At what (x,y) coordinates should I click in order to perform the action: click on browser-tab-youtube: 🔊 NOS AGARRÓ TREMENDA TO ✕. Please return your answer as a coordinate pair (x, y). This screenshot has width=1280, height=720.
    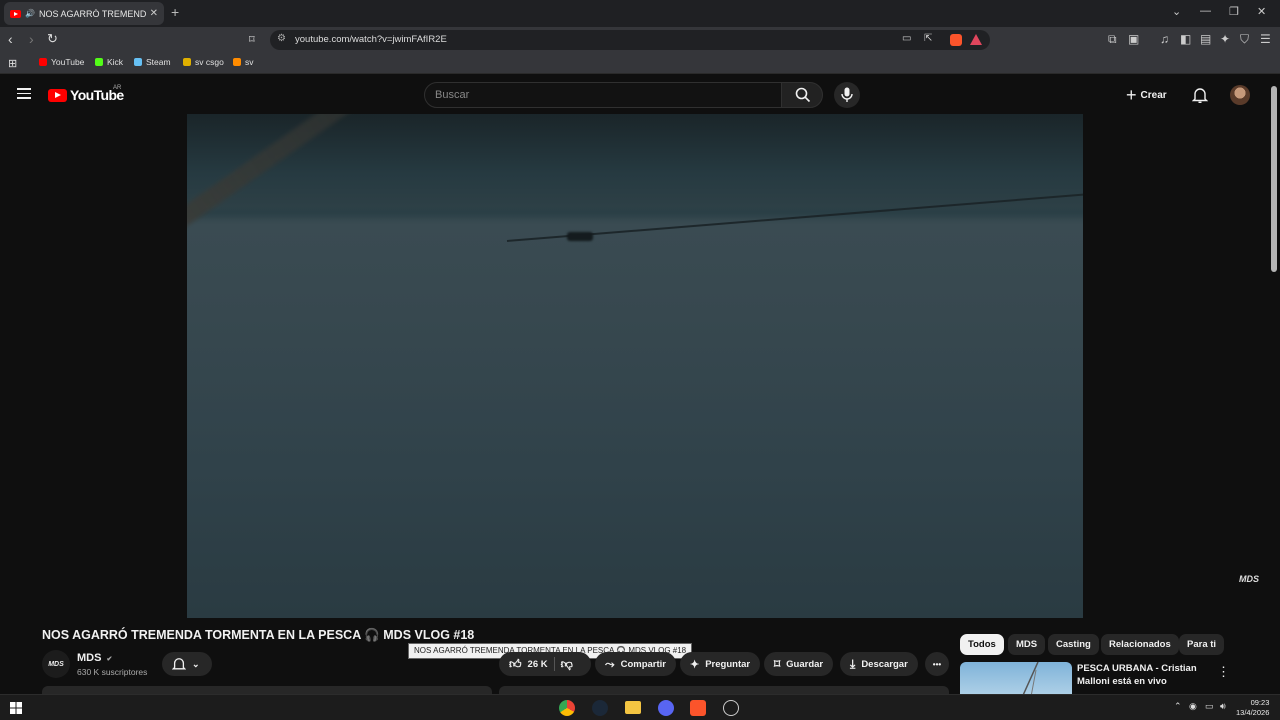
    Looking at the image, I should click on (84, 13).